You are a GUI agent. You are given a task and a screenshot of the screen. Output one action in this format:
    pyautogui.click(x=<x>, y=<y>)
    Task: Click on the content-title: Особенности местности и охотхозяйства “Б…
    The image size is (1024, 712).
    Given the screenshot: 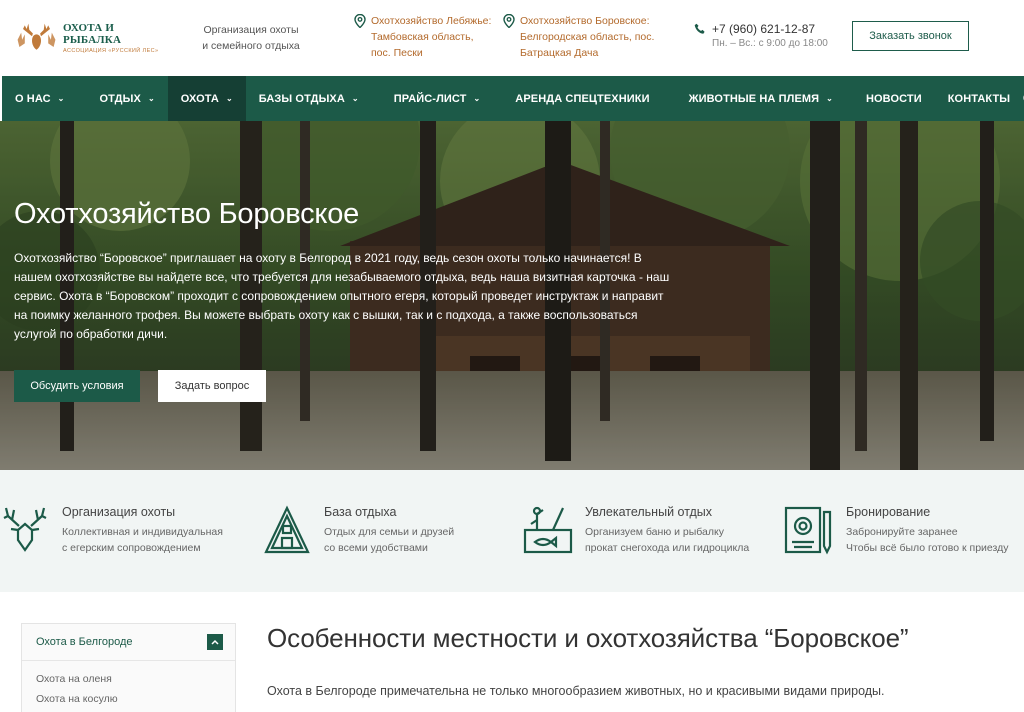 What is the action you would take?
    pyautogui.click(x=588, y=638)
    